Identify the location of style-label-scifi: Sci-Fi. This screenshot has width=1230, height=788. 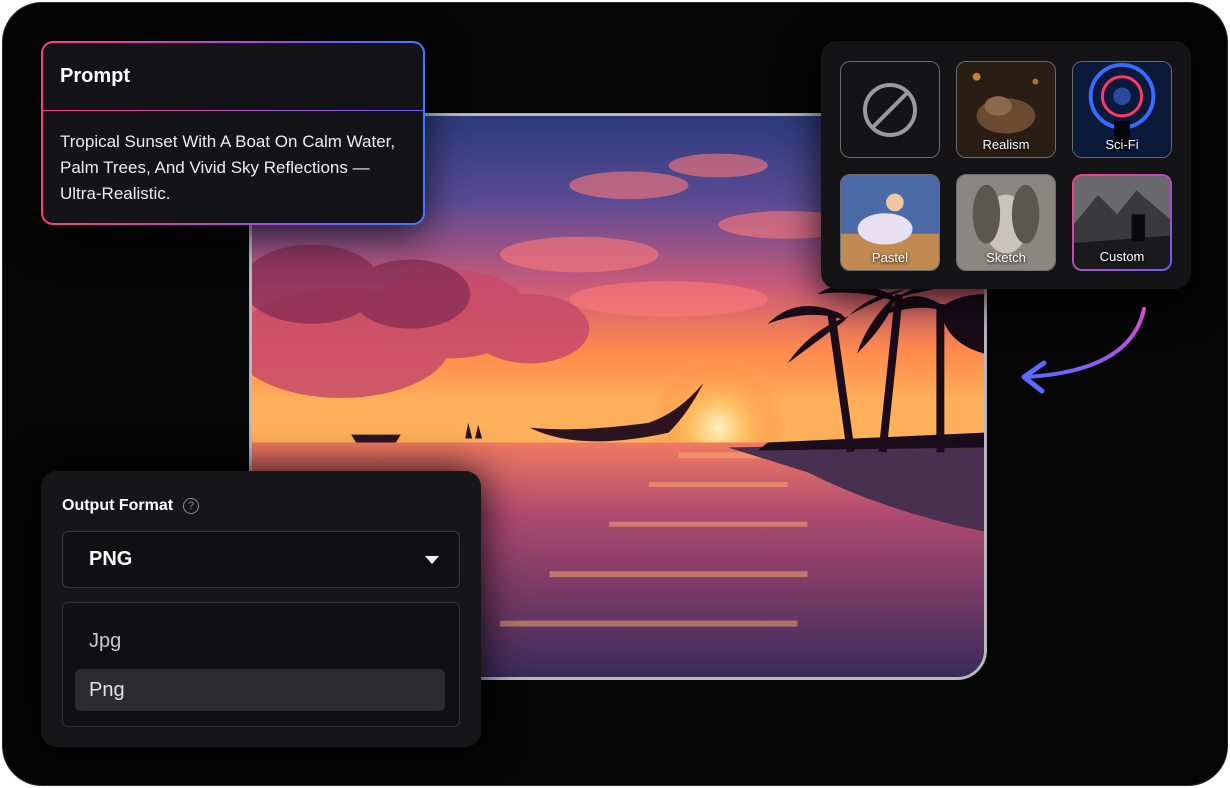
(1122, 144).